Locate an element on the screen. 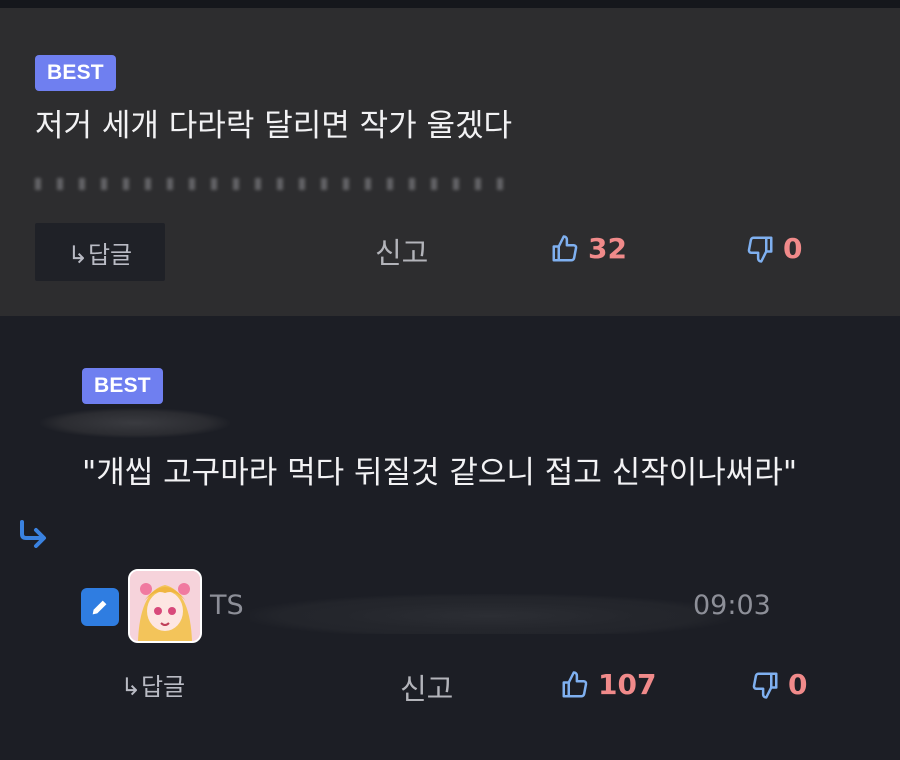  comment-text: "개씹 고구마라 먹다 뒤질것 같으니 접고 신작이나써라" is located at coordinates (440, 473).